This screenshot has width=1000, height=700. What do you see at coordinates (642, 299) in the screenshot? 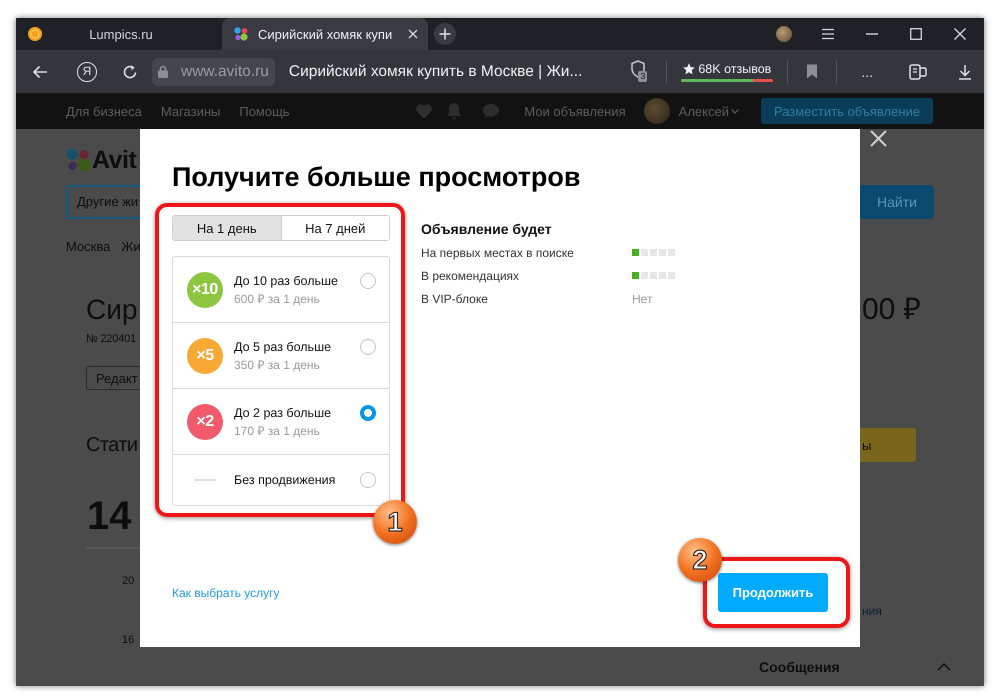
I see `feature-value: Нет` at bounding box center [642, 299].